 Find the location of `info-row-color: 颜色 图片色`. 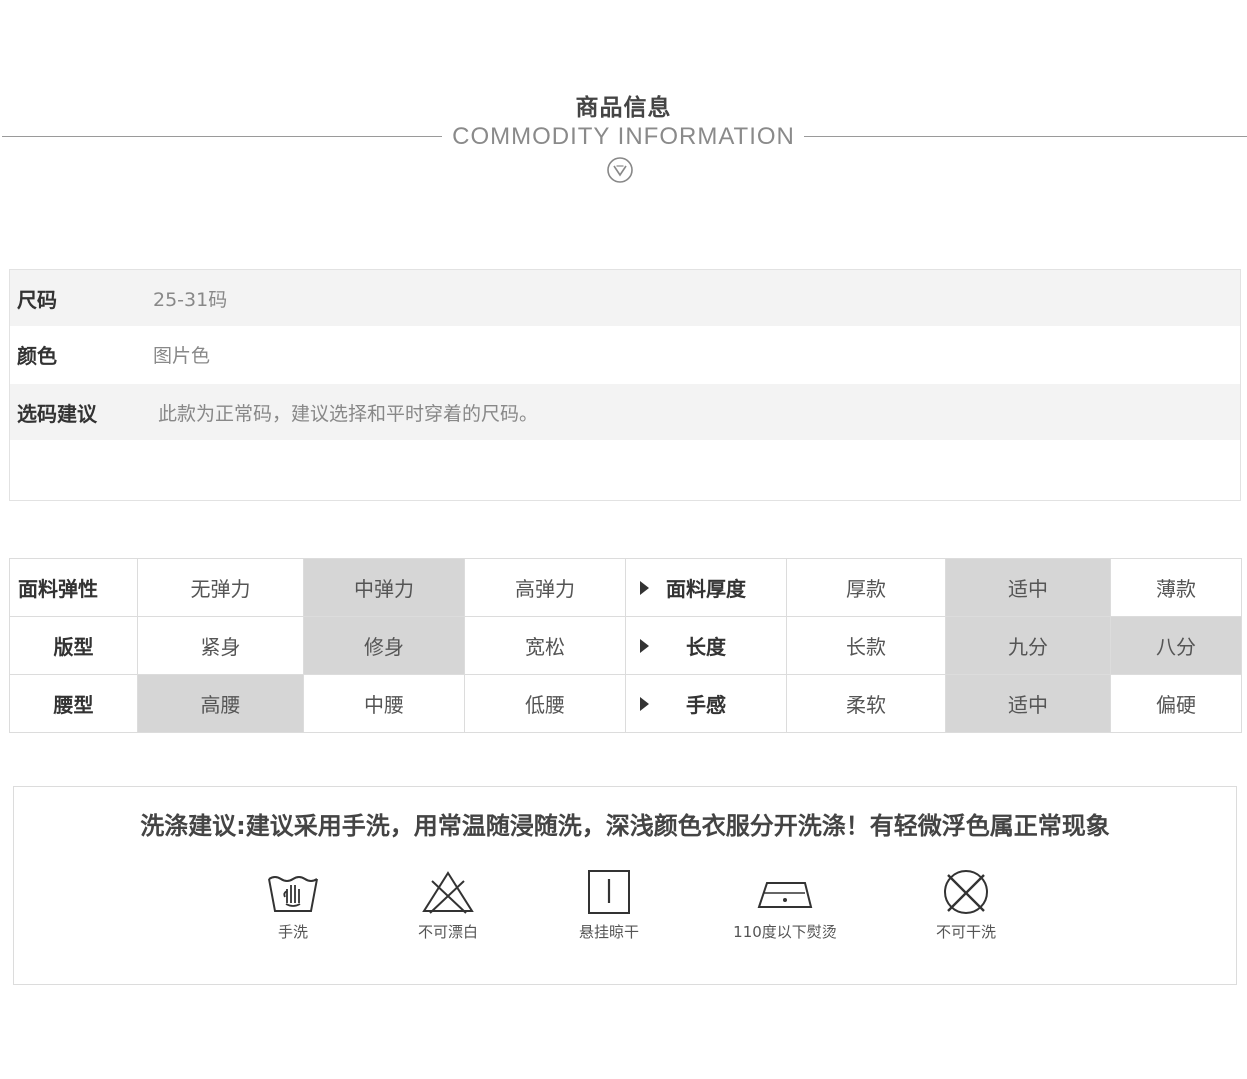

info-row-color: 颜色 图片色 is located at coordinates (625, 354).